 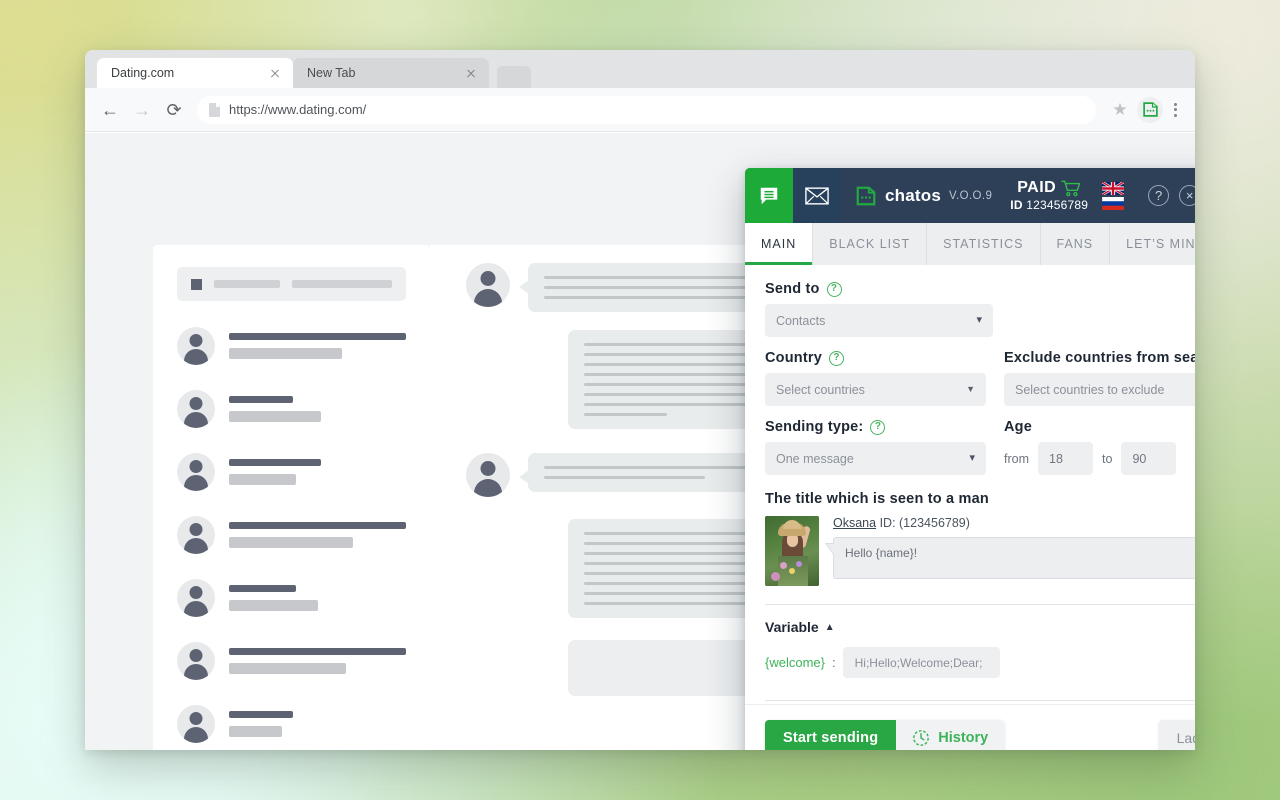 I want to click on variable-colon: :, so click(x=833, y=662).